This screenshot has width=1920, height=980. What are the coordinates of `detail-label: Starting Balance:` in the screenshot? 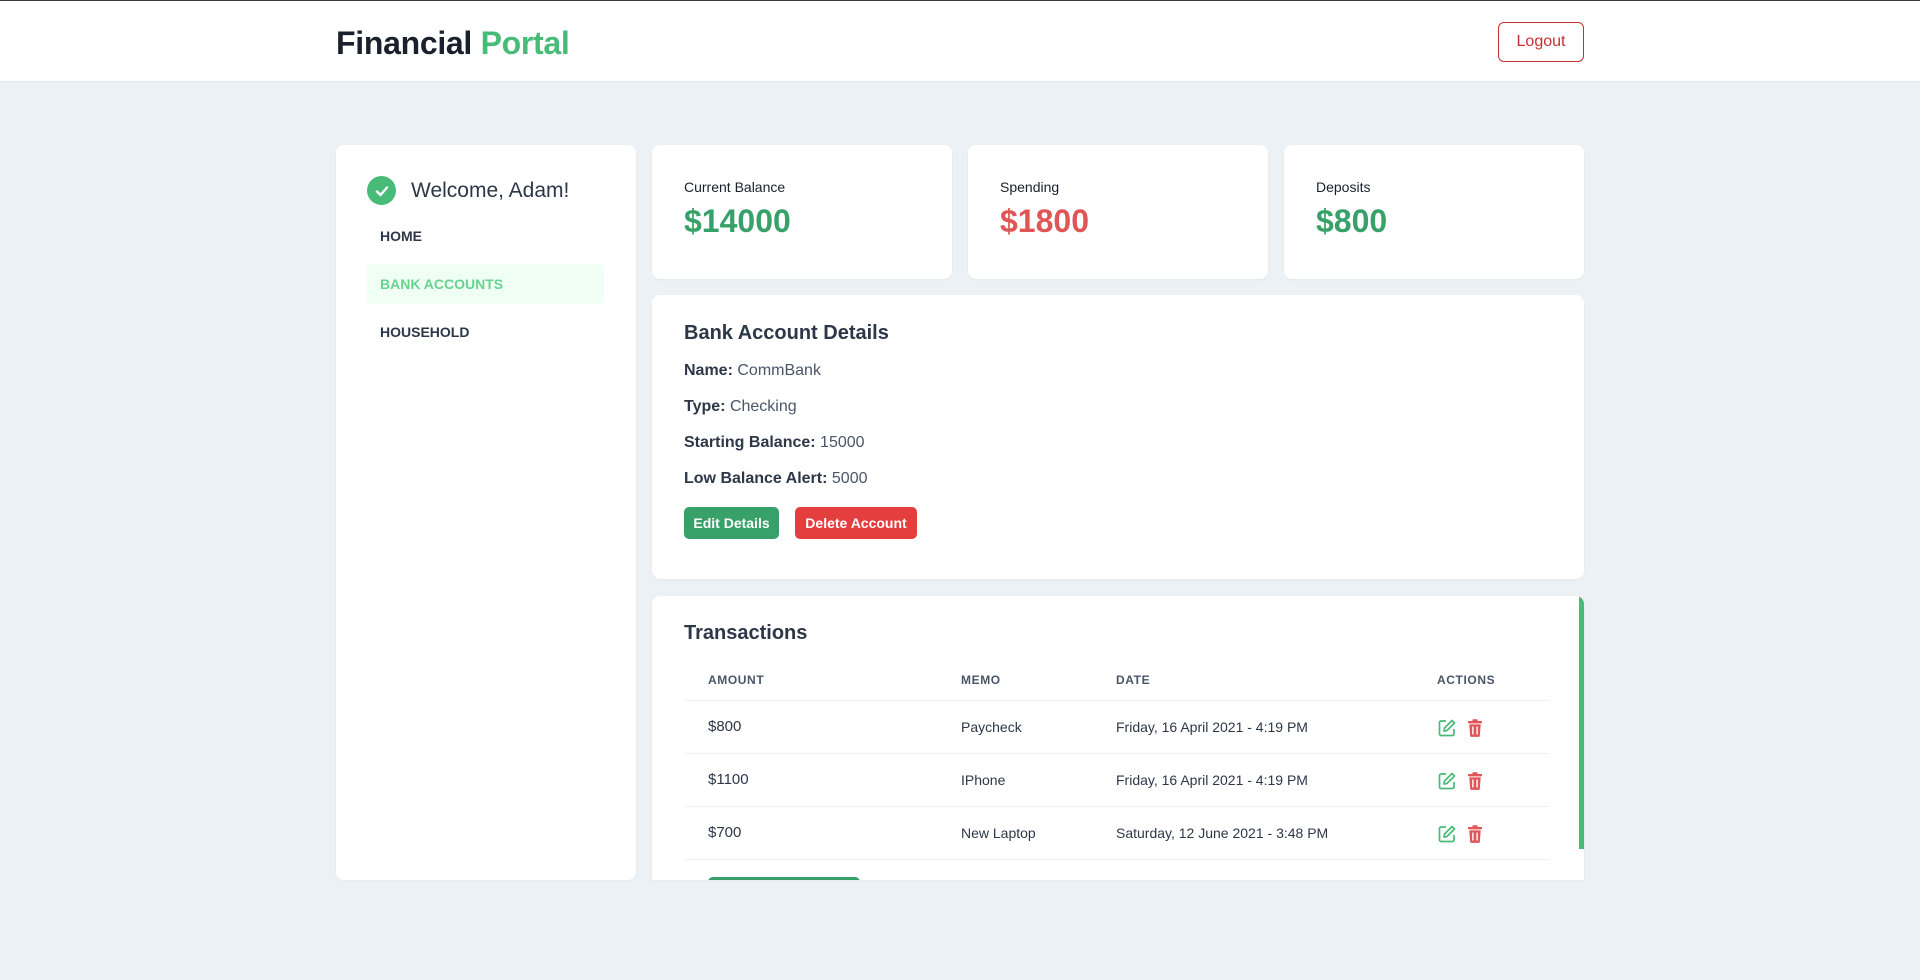 It's located at (750, 442).